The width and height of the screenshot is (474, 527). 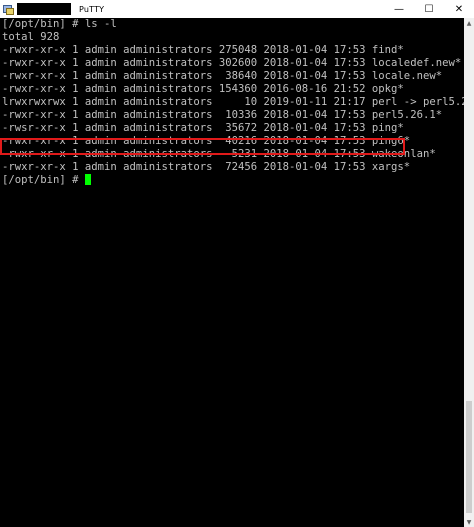 What do you see at coordinates (43, 180) in the screenshot?
I see `prompt-text: [/opt/bin] #` at bounding box center [43, 180].